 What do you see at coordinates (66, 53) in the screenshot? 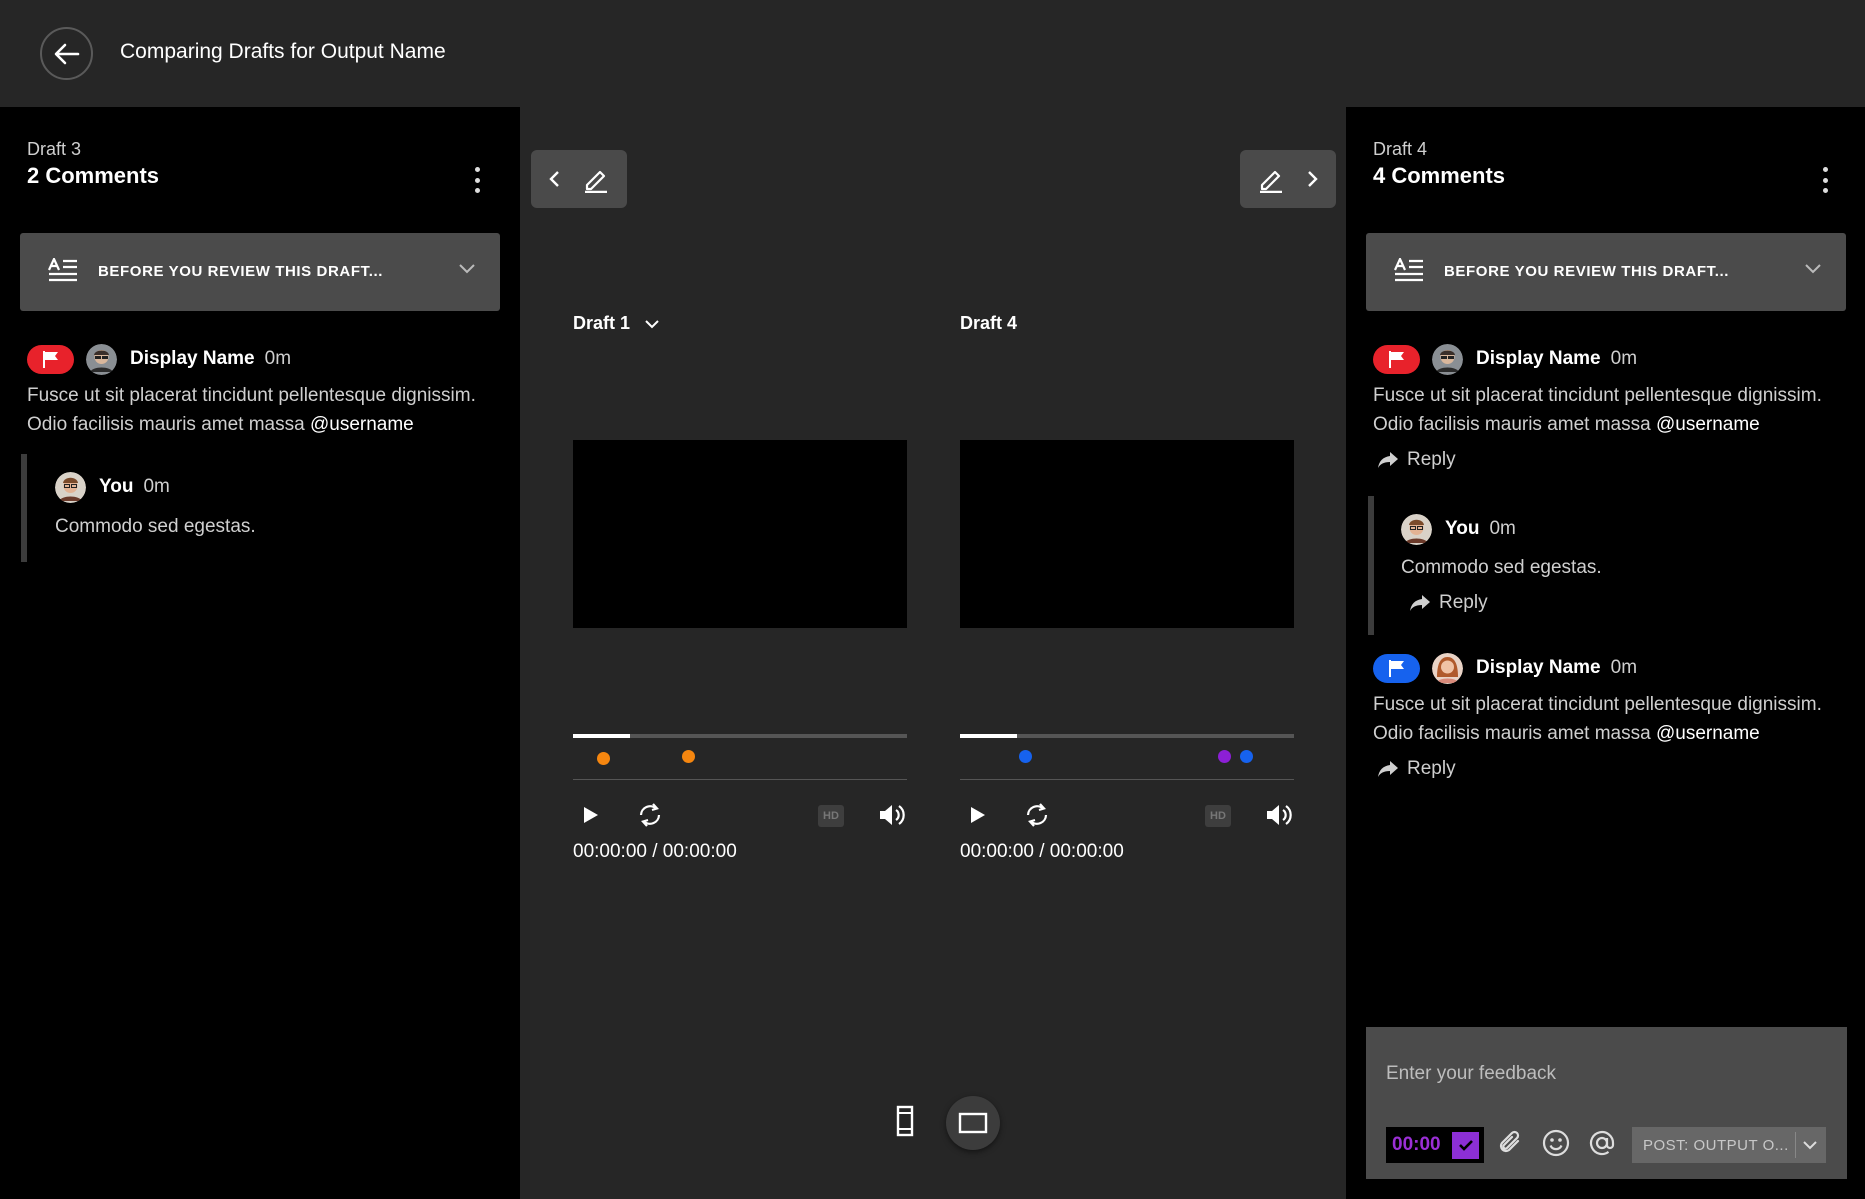
I see `back-button` at bounding box center [66, 53].